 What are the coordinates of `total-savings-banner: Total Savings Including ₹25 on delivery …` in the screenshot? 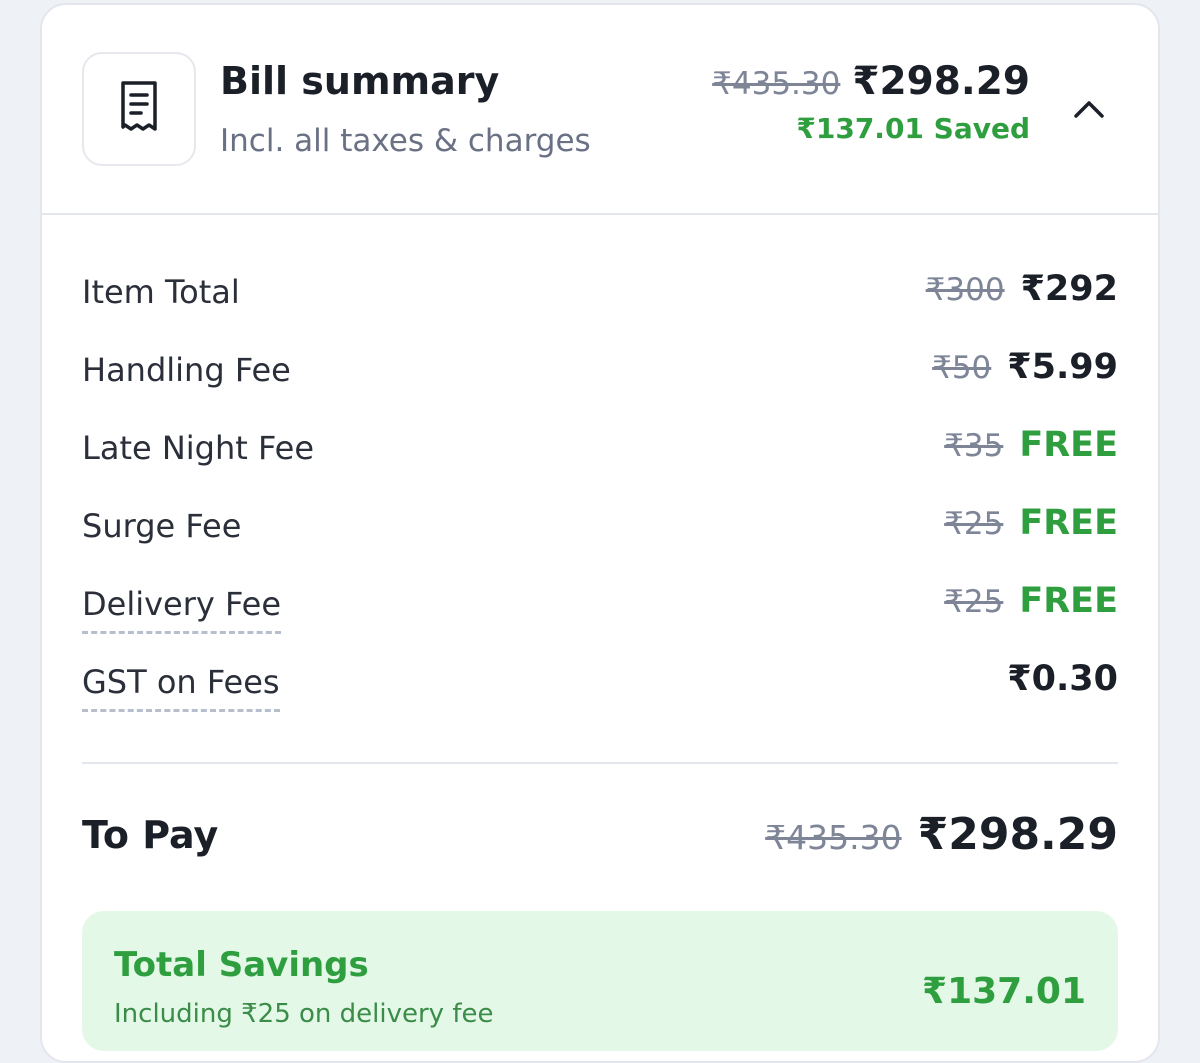 It's located at (600, 981).